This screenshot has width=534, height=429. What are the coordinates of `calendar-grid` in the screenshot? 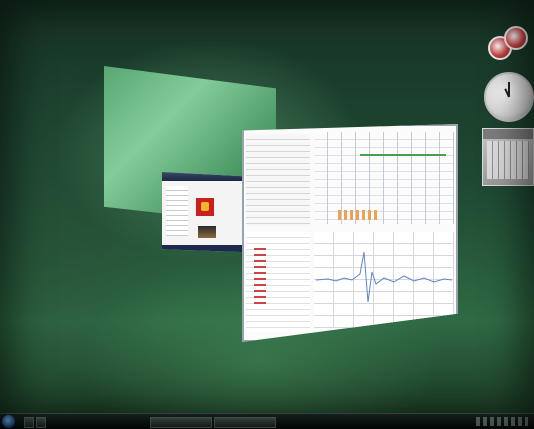 It's located at (508, 160).